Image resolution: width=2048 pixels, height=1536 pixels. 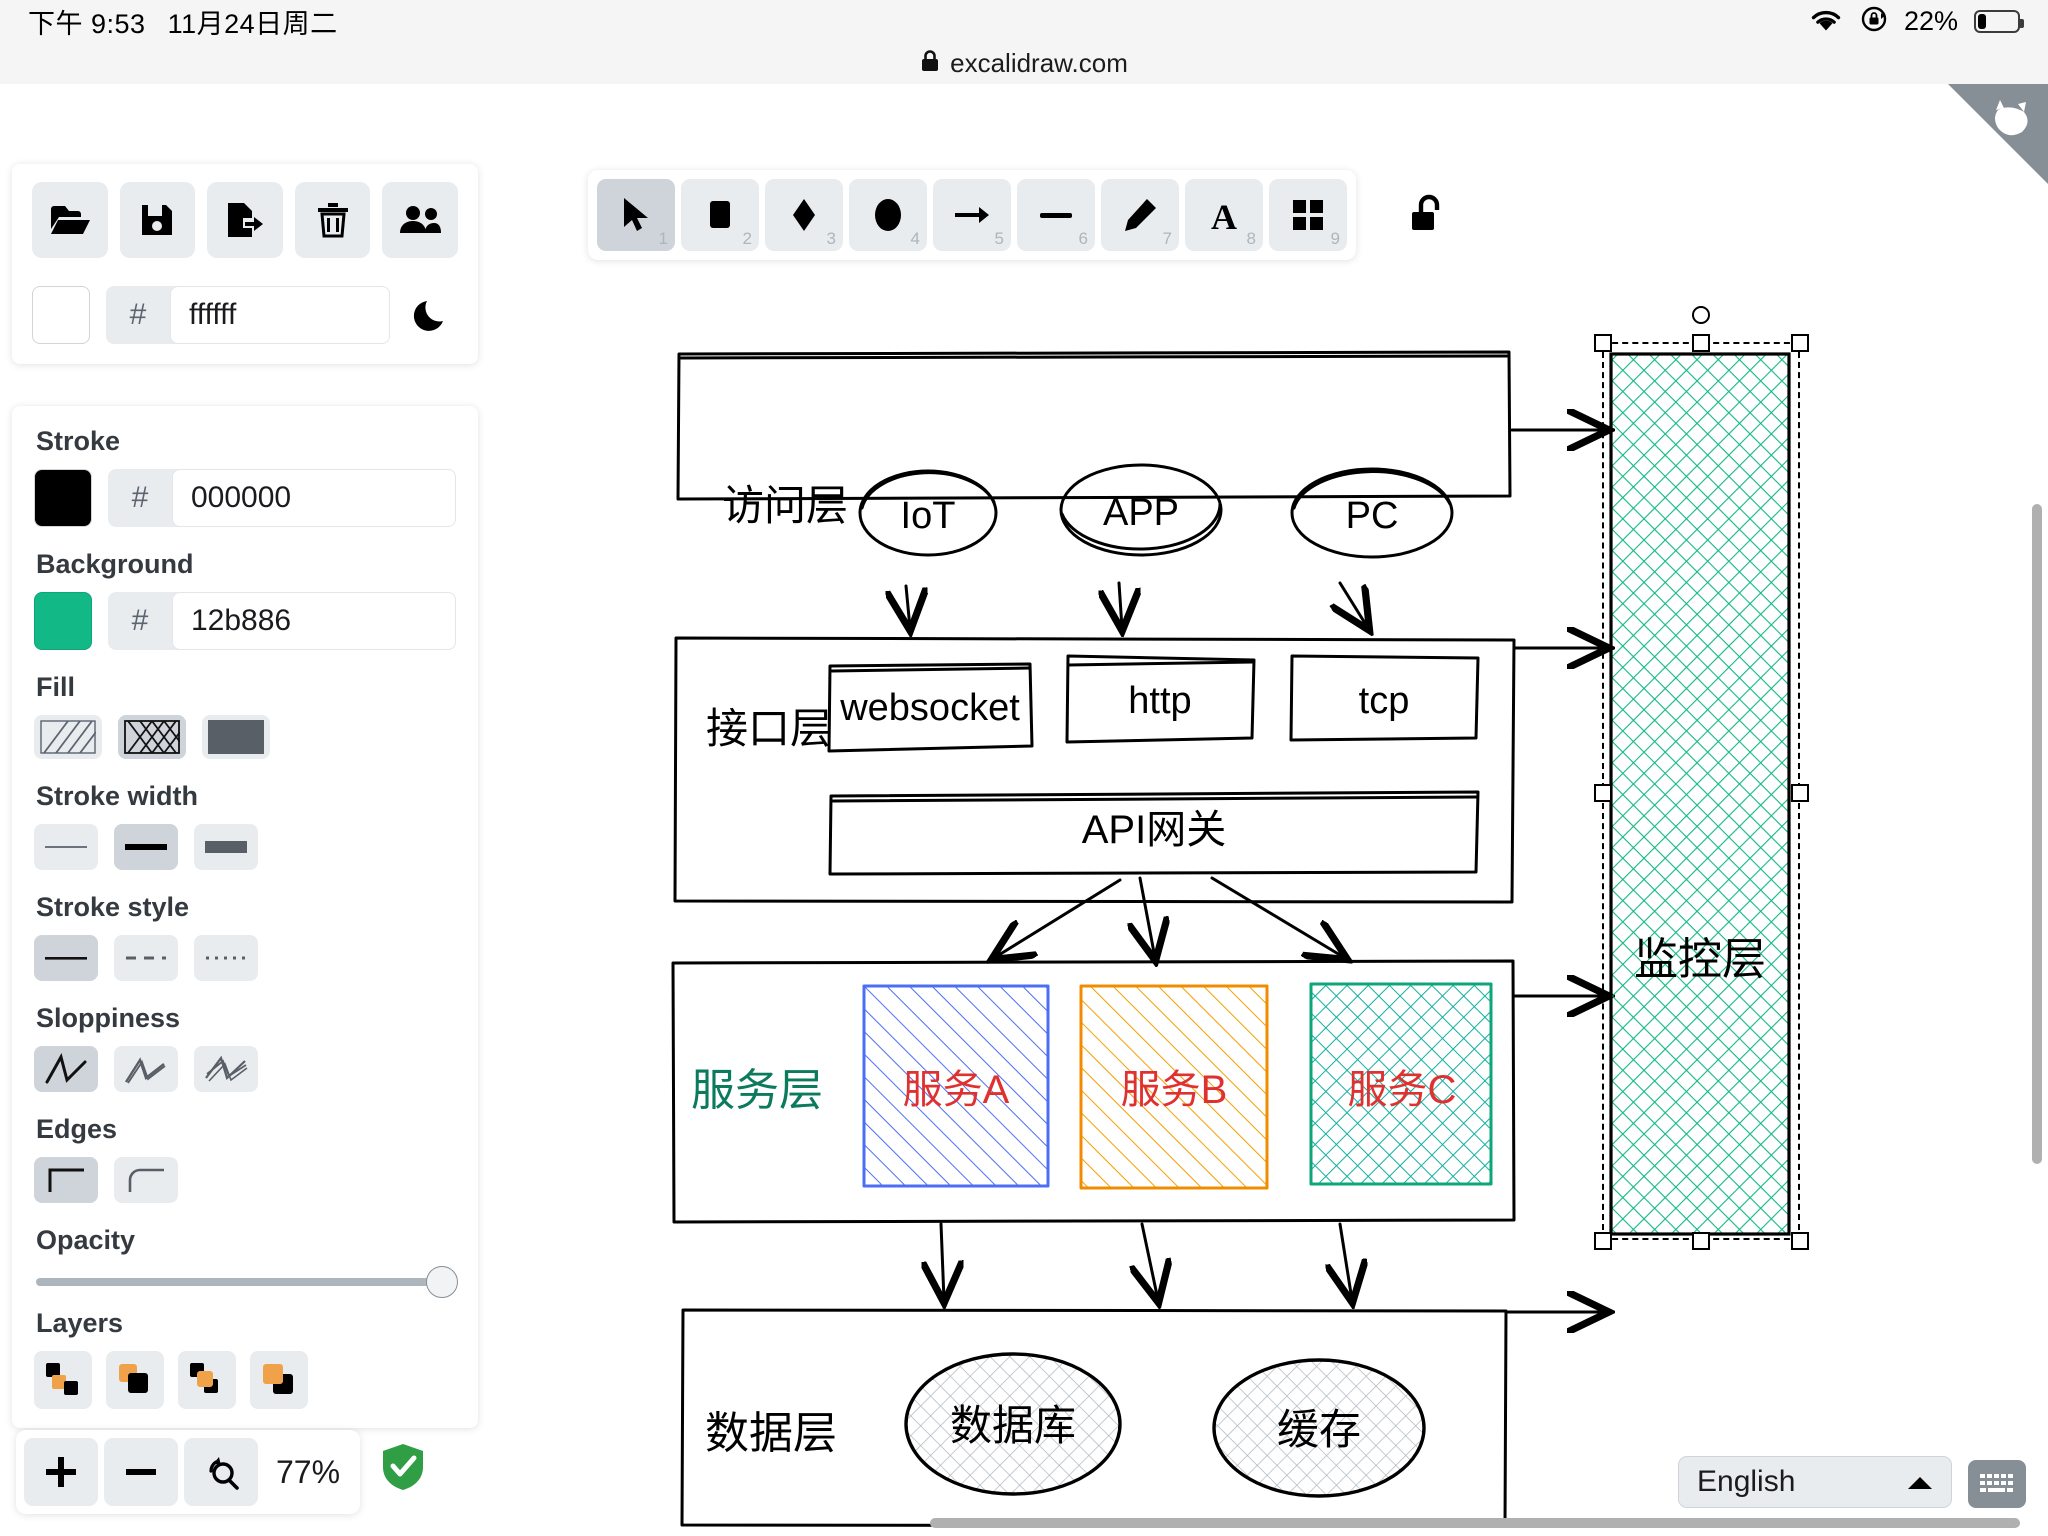 What do you see at coordinates (108, 1018) in the screenshot?
I see `sloppiness-title: Sloppiness` at bounding box center [108, 1018].